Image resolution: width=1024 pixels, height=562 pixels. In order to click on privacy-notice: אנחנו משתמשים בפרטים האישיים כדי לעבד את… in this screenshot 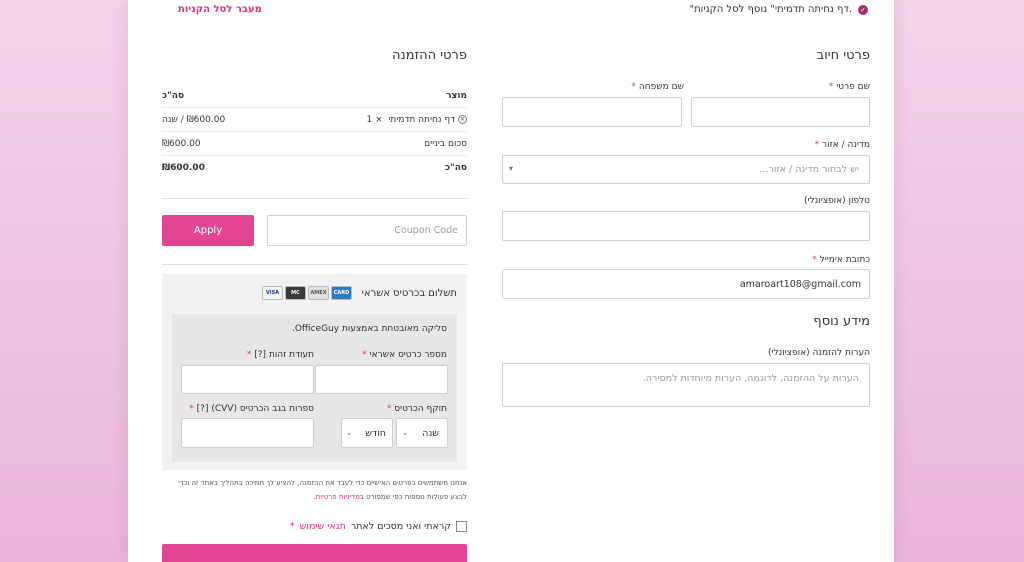, I will do `click(322, 490)`.